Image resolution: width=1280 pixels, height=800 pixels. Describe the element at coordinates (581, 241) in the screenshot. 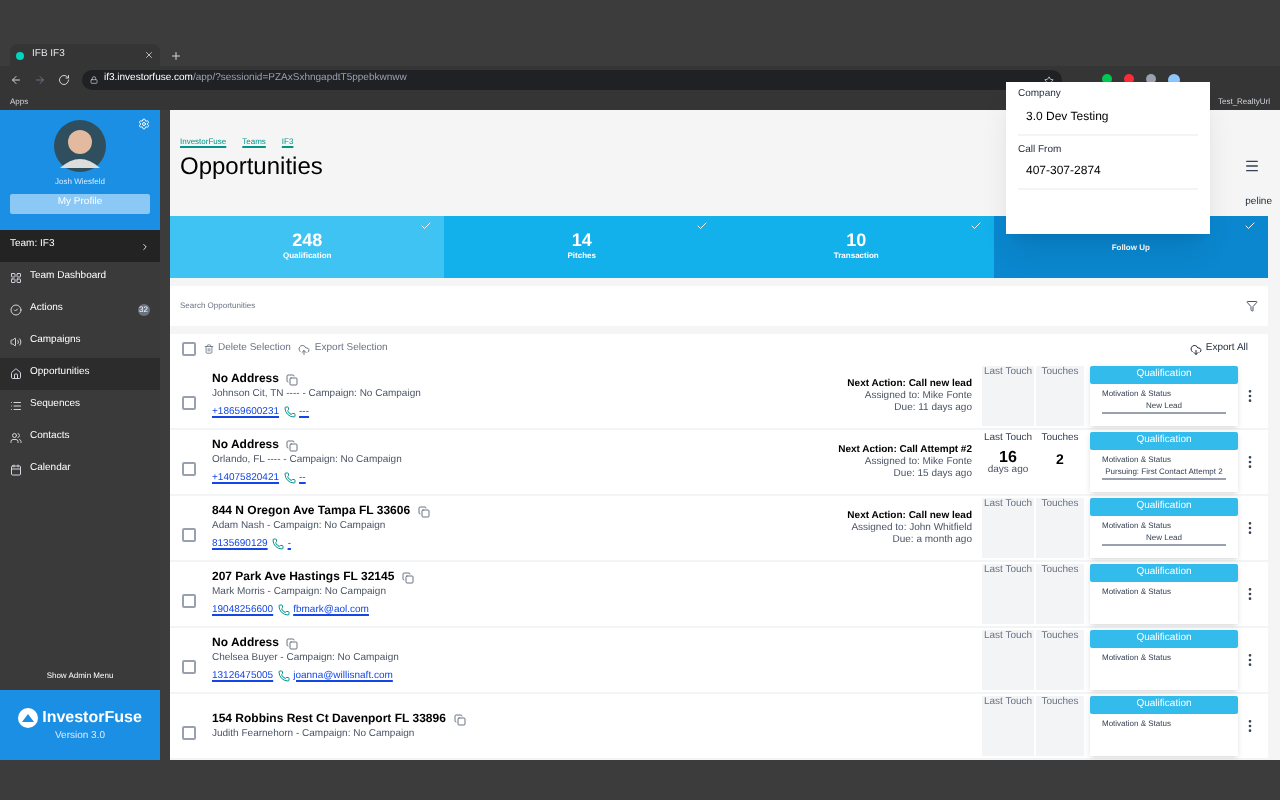

I see `stage-count: 14` at that location.